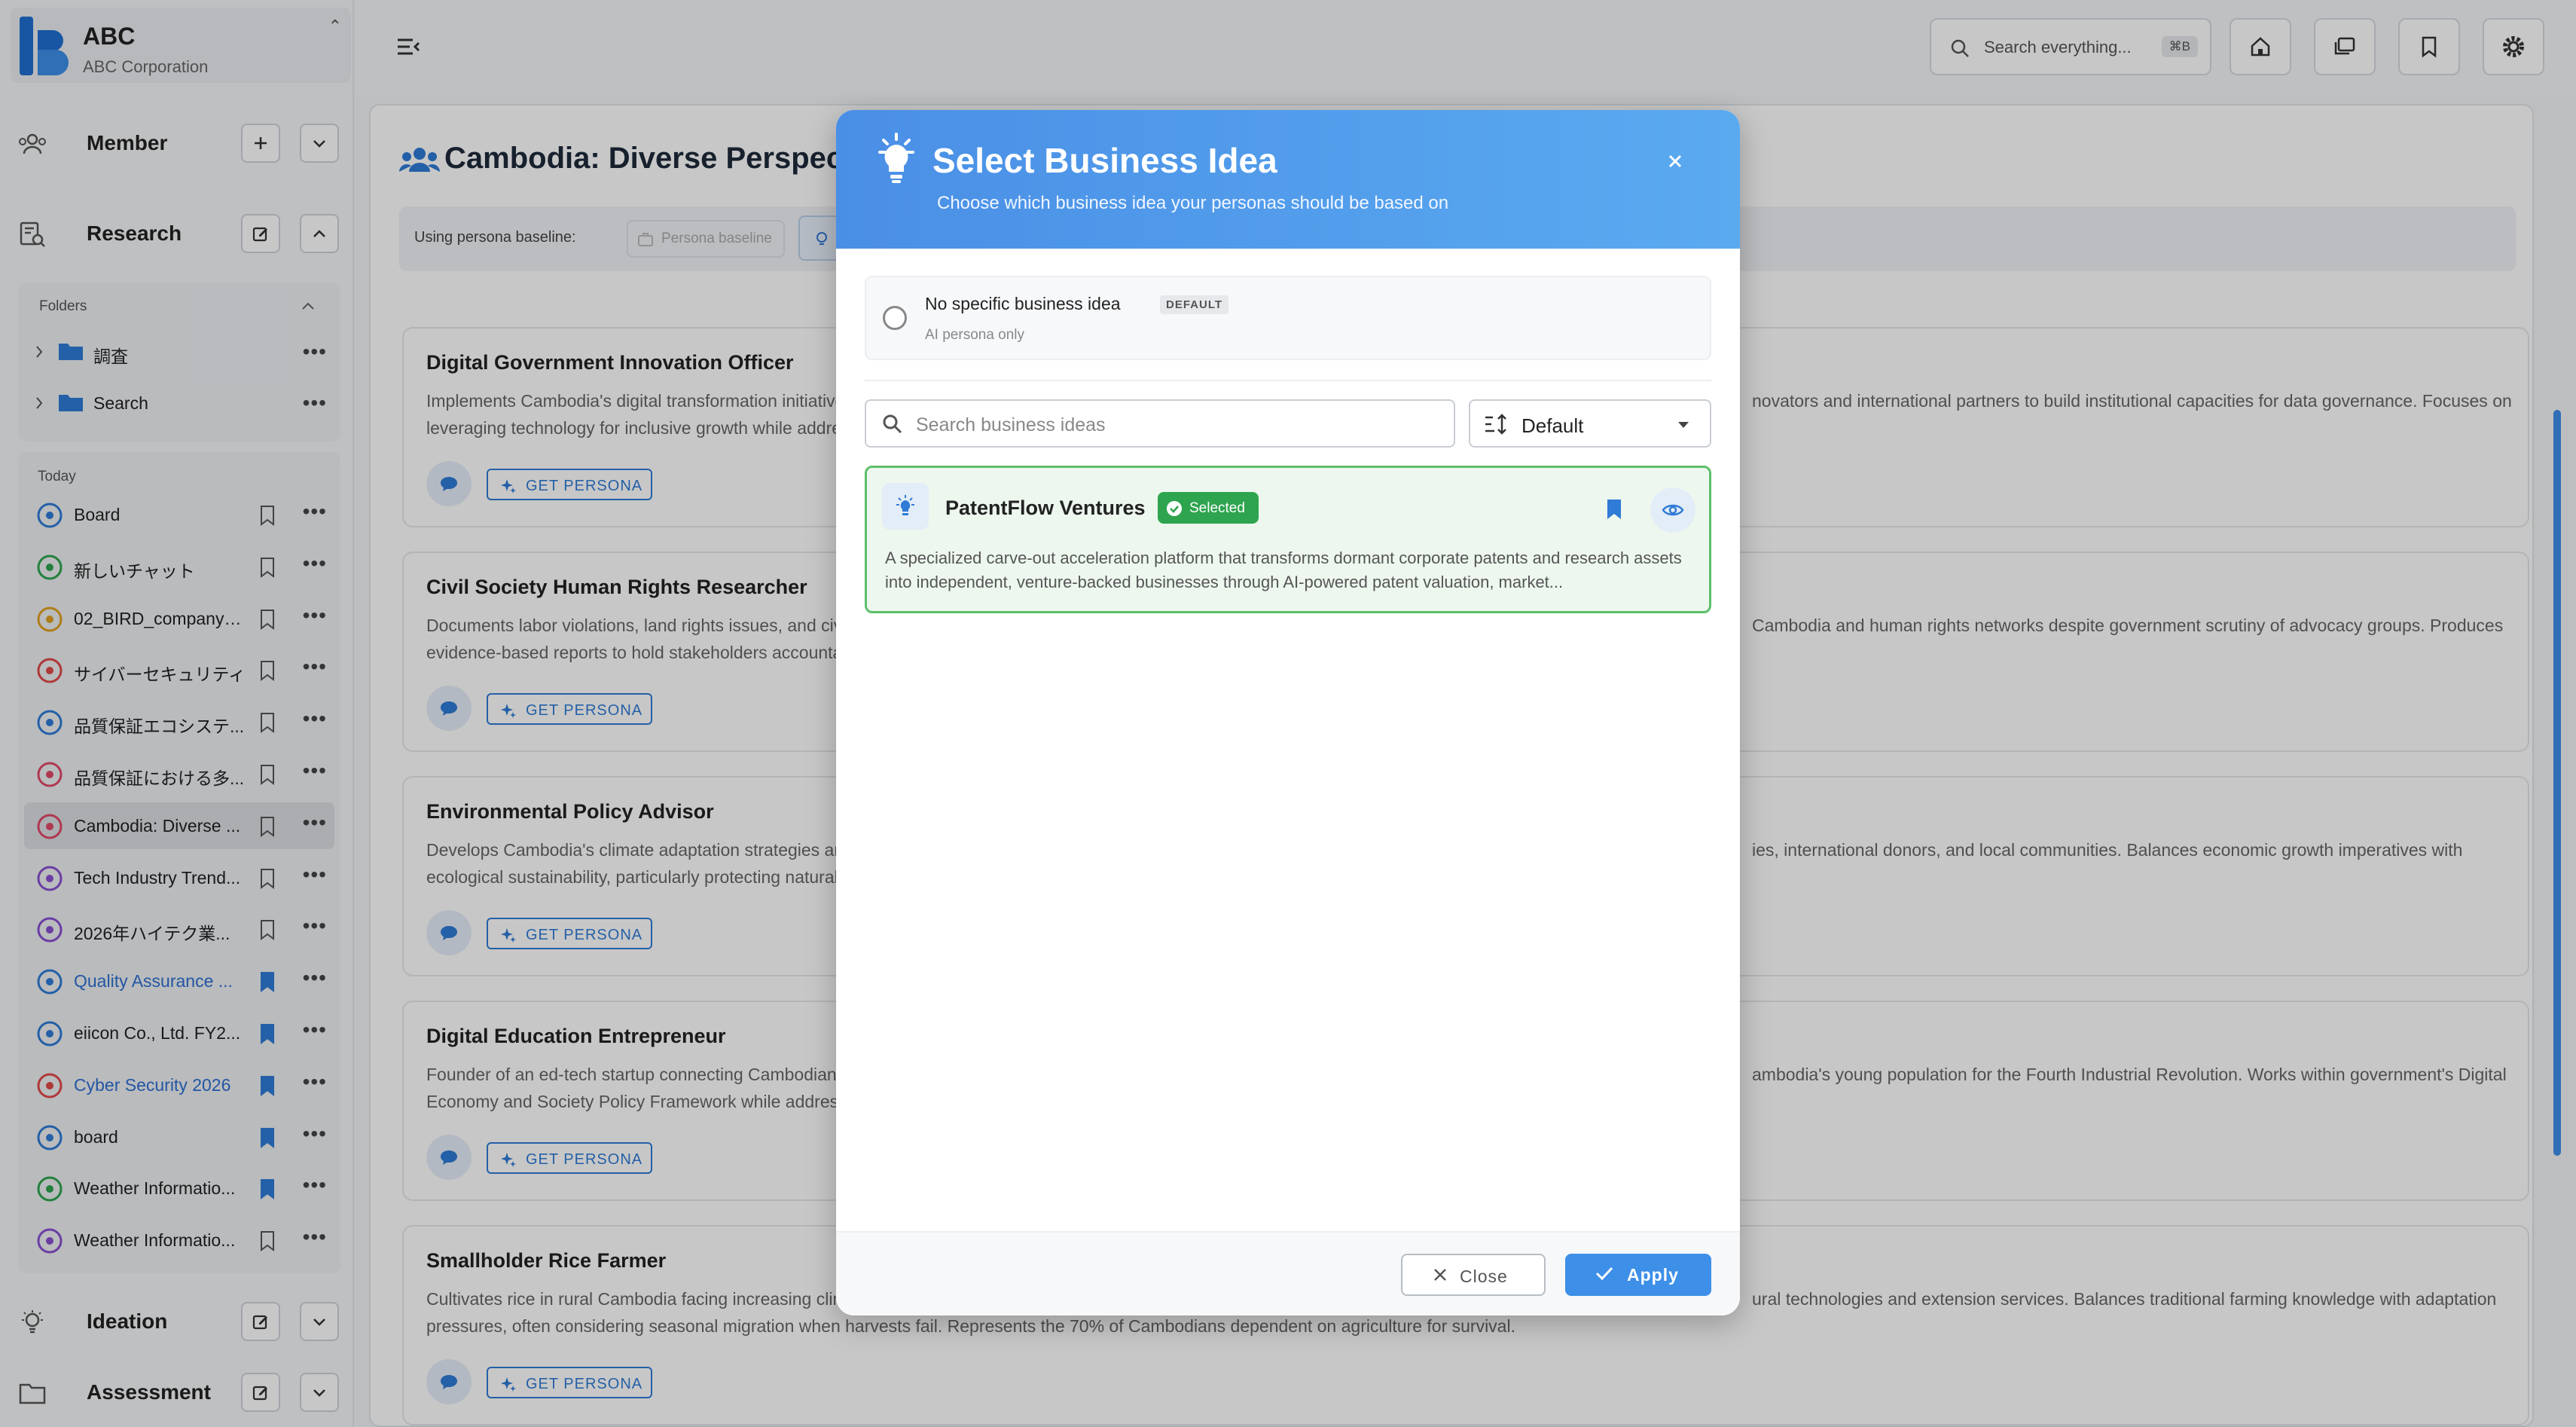 The width and height of the screenshot is (2576, 1427). Describe the element at coordinates (1046, 508) in the screenshot. I see `business-idea-name: PatentFlow Ventures` at that location.